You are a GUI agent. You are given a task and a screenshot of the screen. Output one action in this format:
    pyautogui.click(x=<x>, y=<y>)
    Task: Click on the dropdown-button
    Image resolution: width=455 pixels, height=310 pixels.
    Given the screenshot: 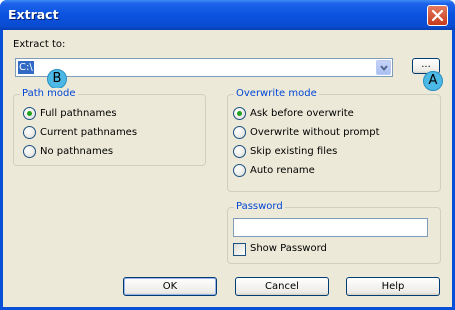 What is the action you would take?
    pyautogui.click(x=383, y=67)
    